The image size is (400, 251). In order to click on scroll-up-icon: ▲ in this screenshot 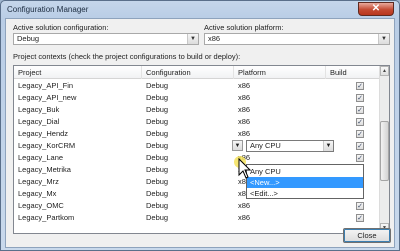, I will do `click(384, 71)`.